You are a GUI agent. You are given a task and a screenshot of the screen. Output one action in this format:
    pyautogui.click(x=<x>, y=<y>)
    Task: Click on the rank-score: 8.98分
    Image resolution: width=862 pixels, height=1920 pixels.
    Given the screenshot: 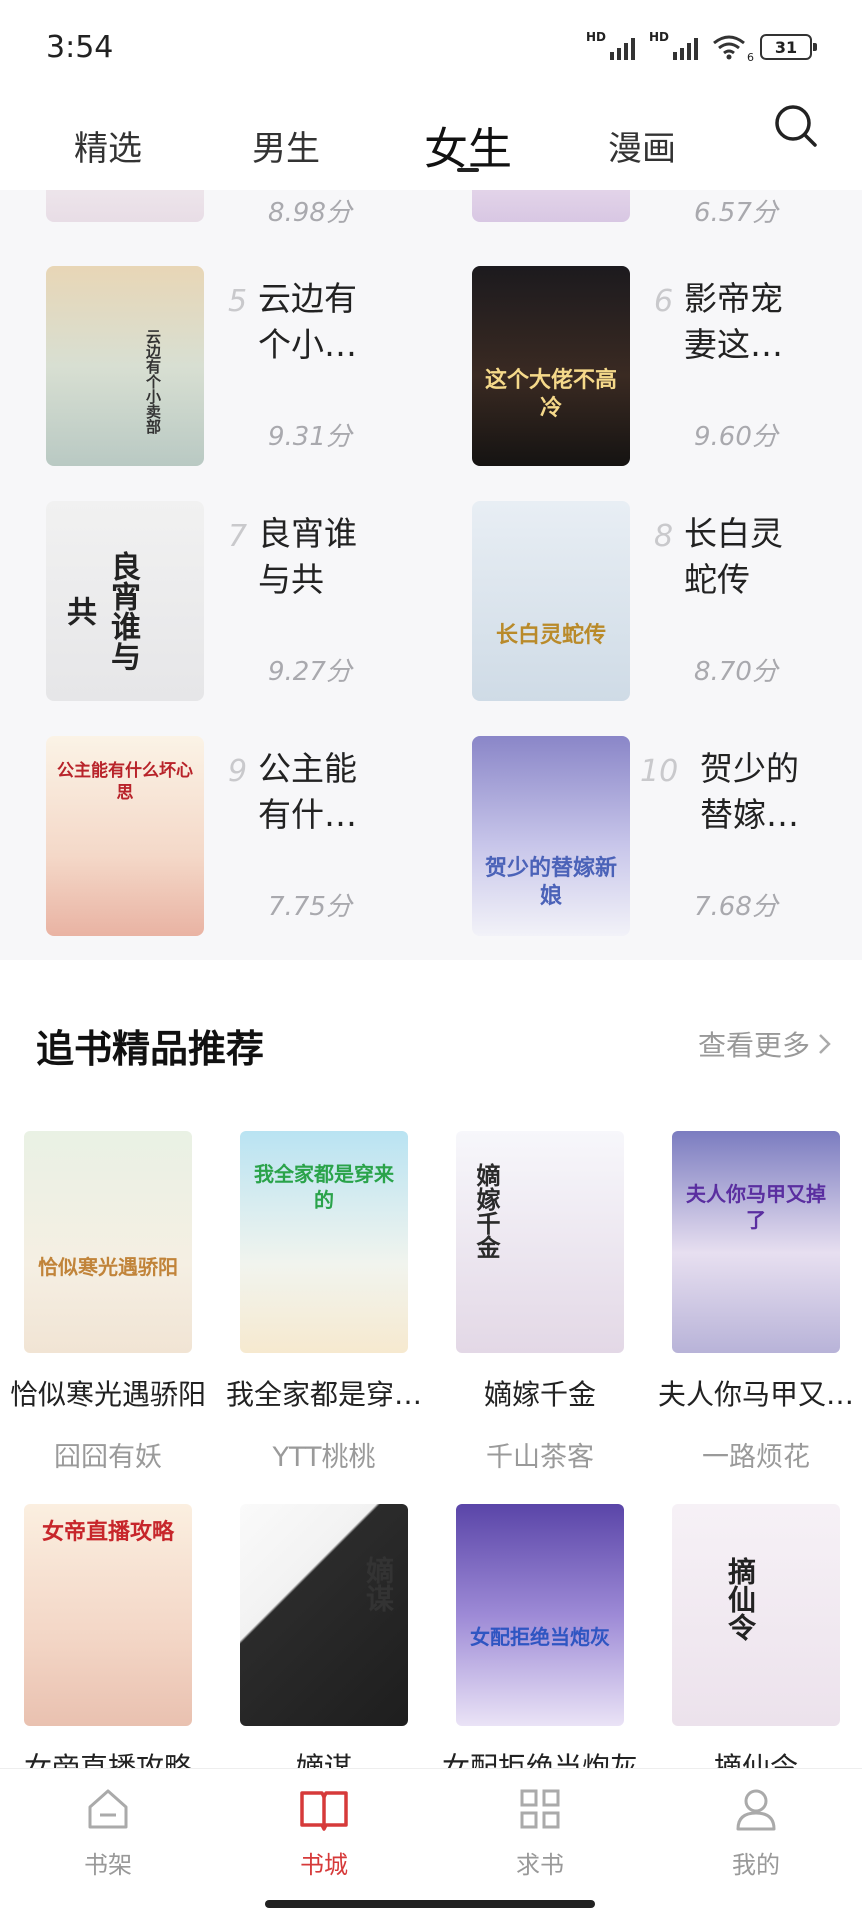 What is the action you would take?
    pyautogui.click(x=310, y=213)
    